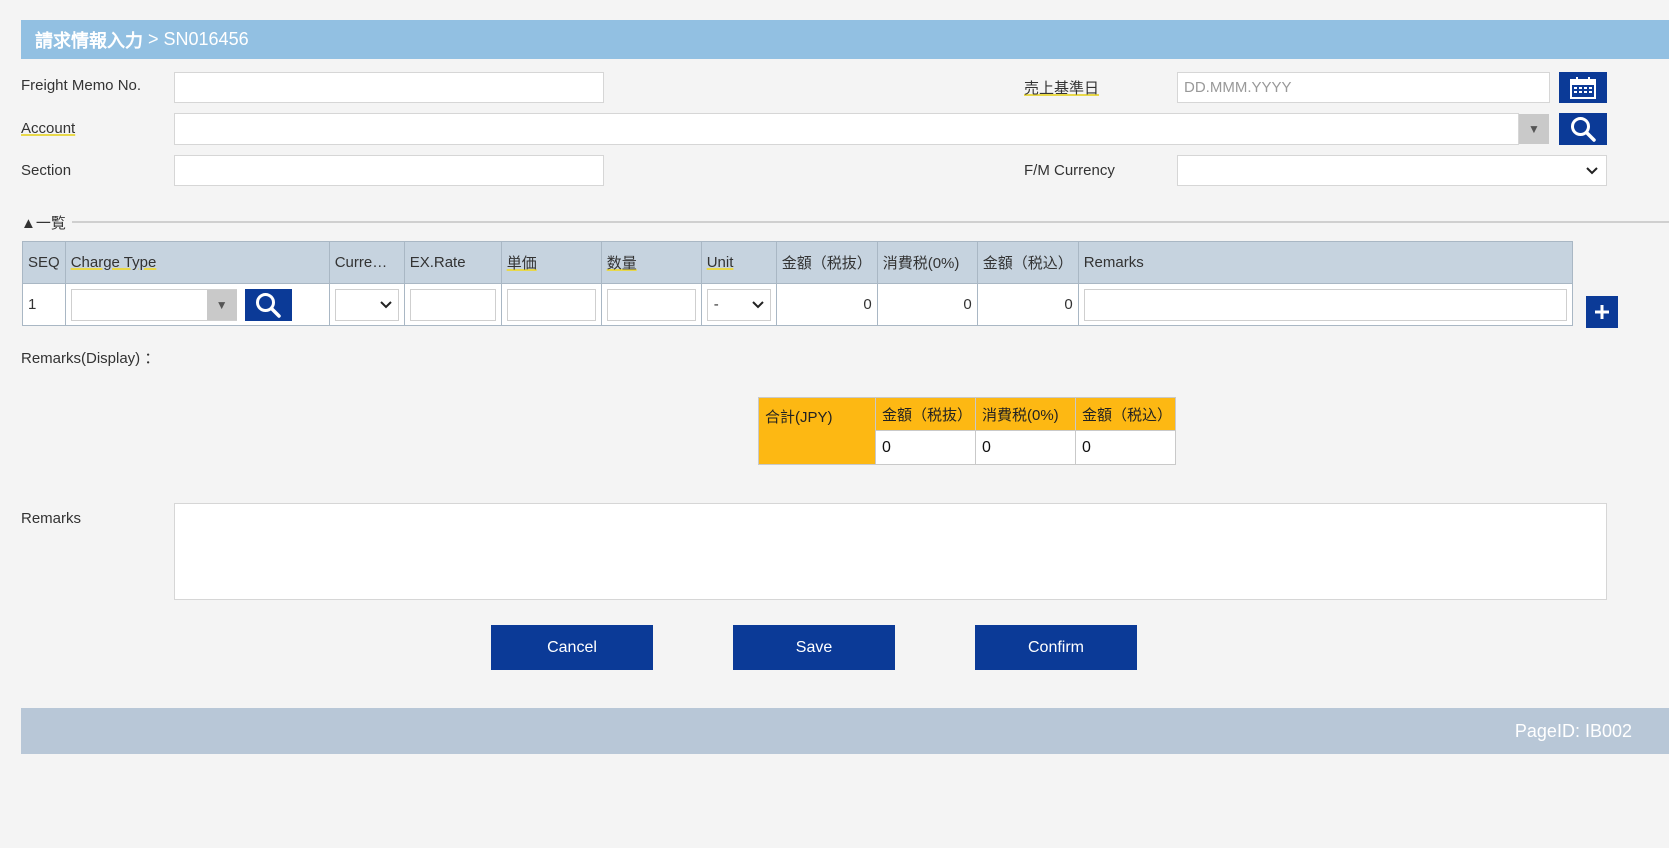  I want to click on col-tax: 消費税(0%), so click(927, 262).